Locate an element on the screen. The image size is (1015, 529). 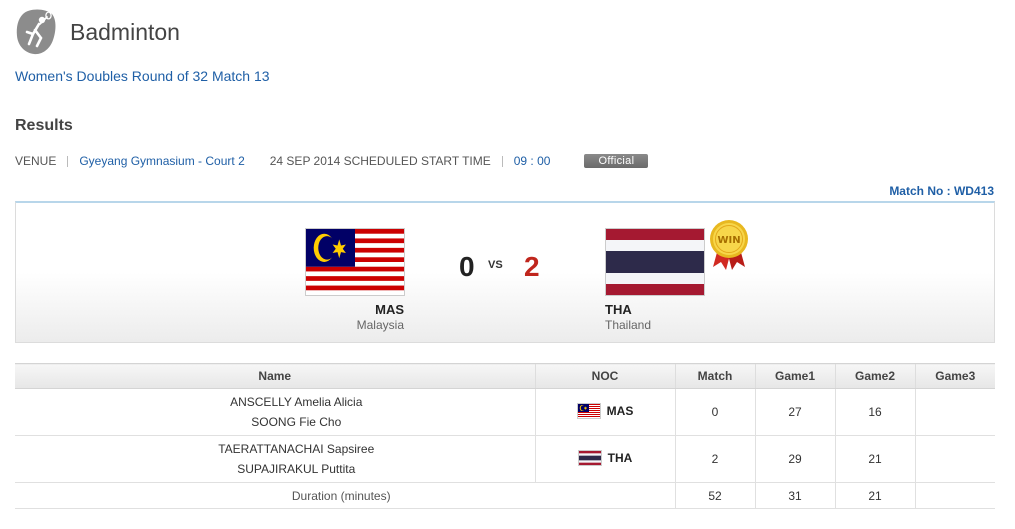
game1-cell: 29 is located at coordinates (794, 459).